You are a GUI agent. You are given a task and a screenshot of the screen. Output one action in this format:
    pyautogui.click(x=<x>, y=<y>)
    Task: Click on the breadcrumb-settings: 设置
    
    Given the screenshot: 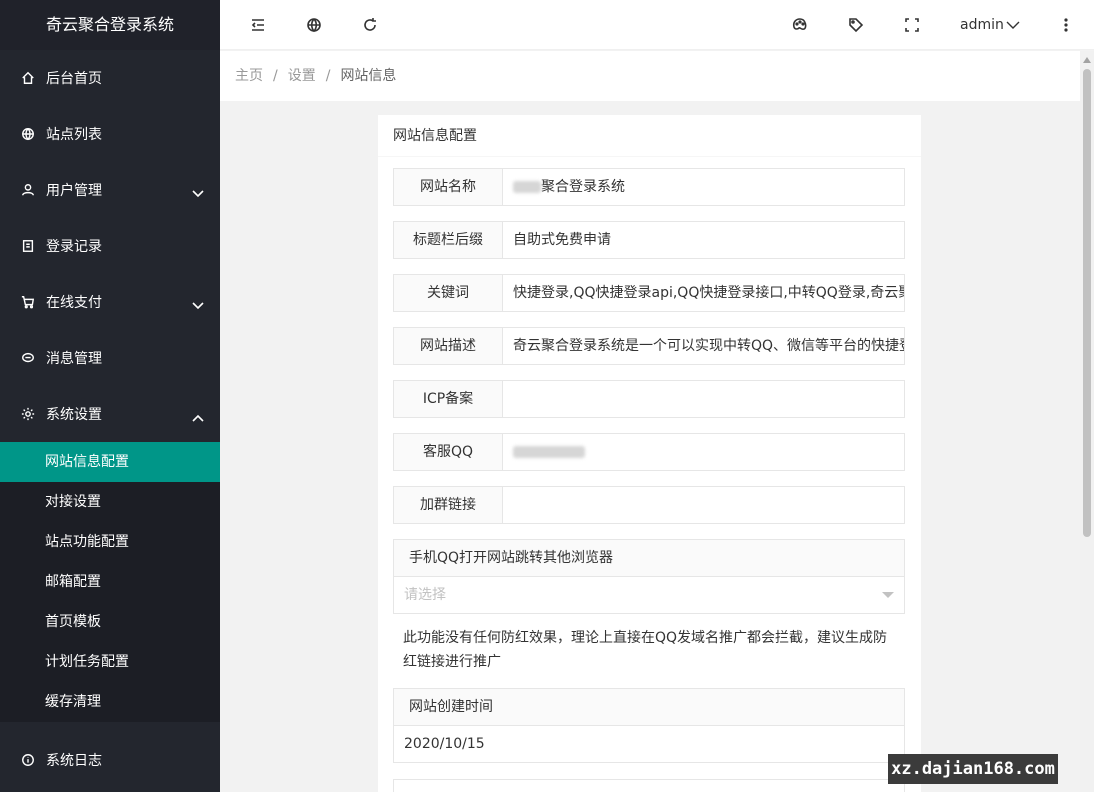 What is the action you would take?
    pyautogui.click(x=302, y=76)
    